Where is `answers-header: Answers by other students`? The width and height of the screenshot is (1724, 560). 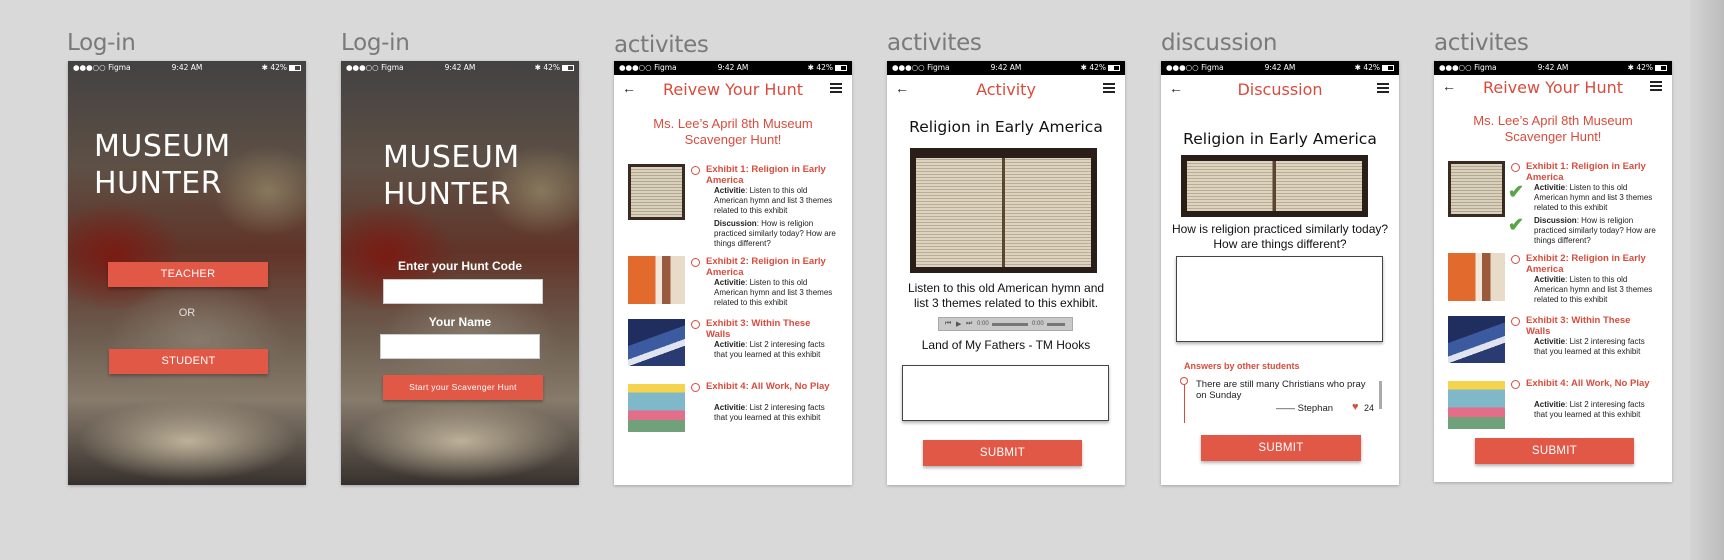
answers-header: Answers by other students is located at coordinates (1242, 366).